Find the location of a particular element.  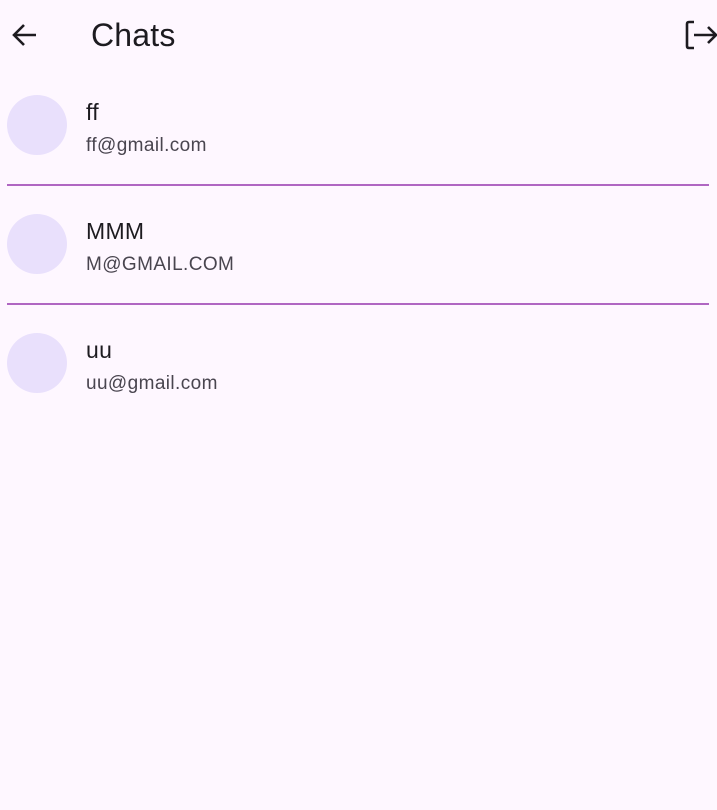

chat-name: MMM is located at coordinates (115, 231).